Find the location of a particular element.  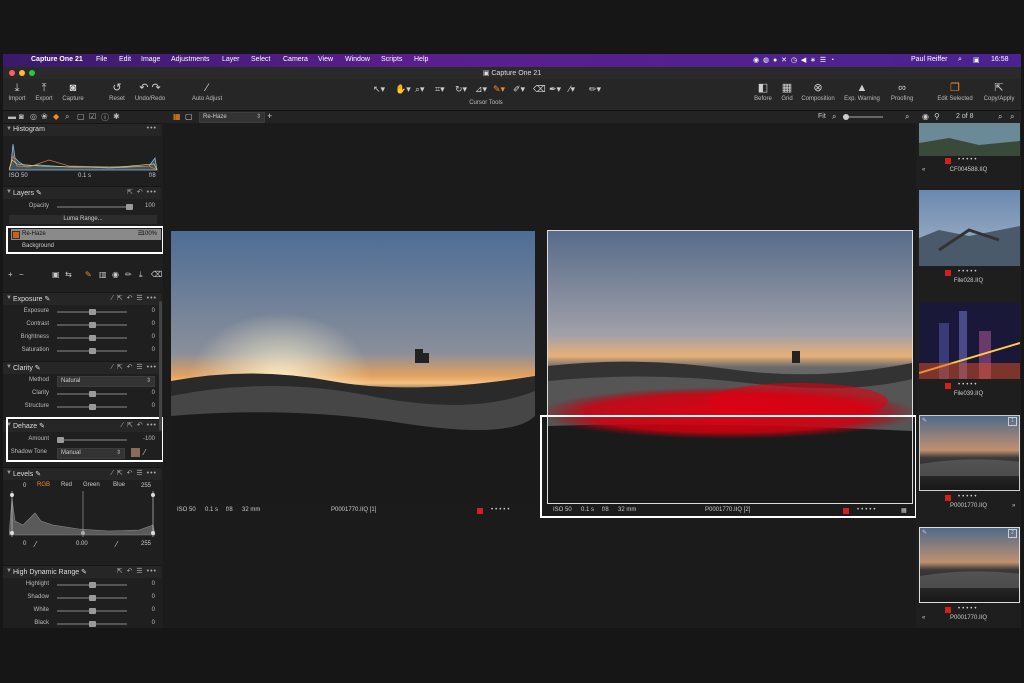

eraser-cursor-icon: ⌫ is located at coordinates (539, 89).